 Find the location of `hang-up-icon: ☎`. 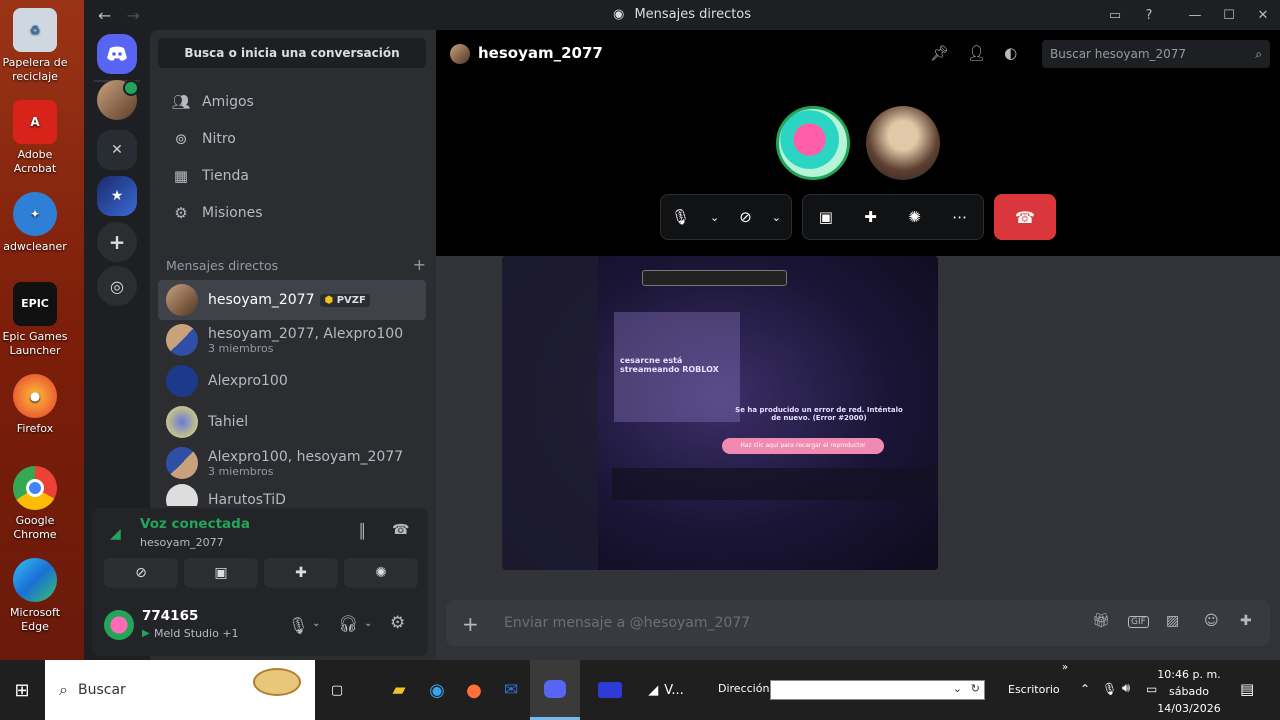

hang-up-icon: ☎ is located at coordinates (1025, 217).